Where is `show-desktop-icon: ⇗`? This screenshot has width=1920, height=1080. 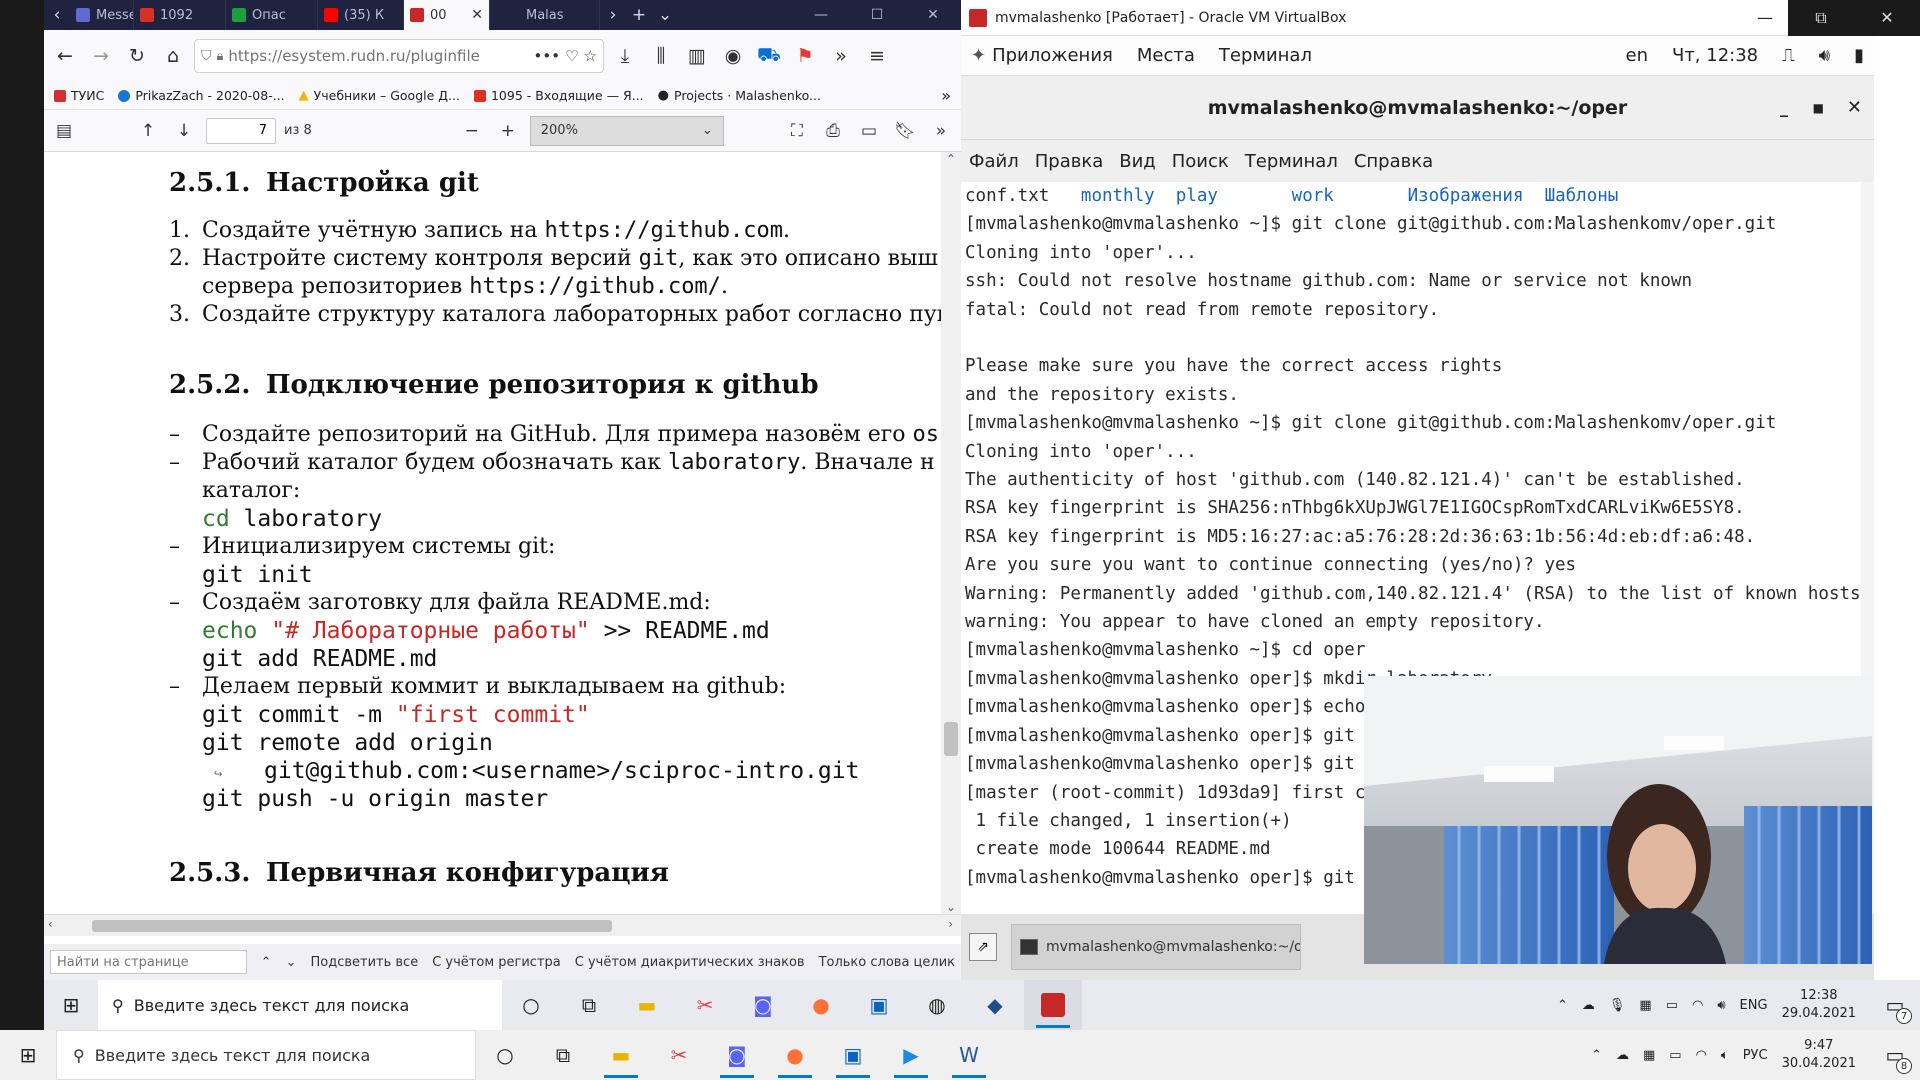
show-desktop-icon: ⇗ is located at coordinates (983, 947).